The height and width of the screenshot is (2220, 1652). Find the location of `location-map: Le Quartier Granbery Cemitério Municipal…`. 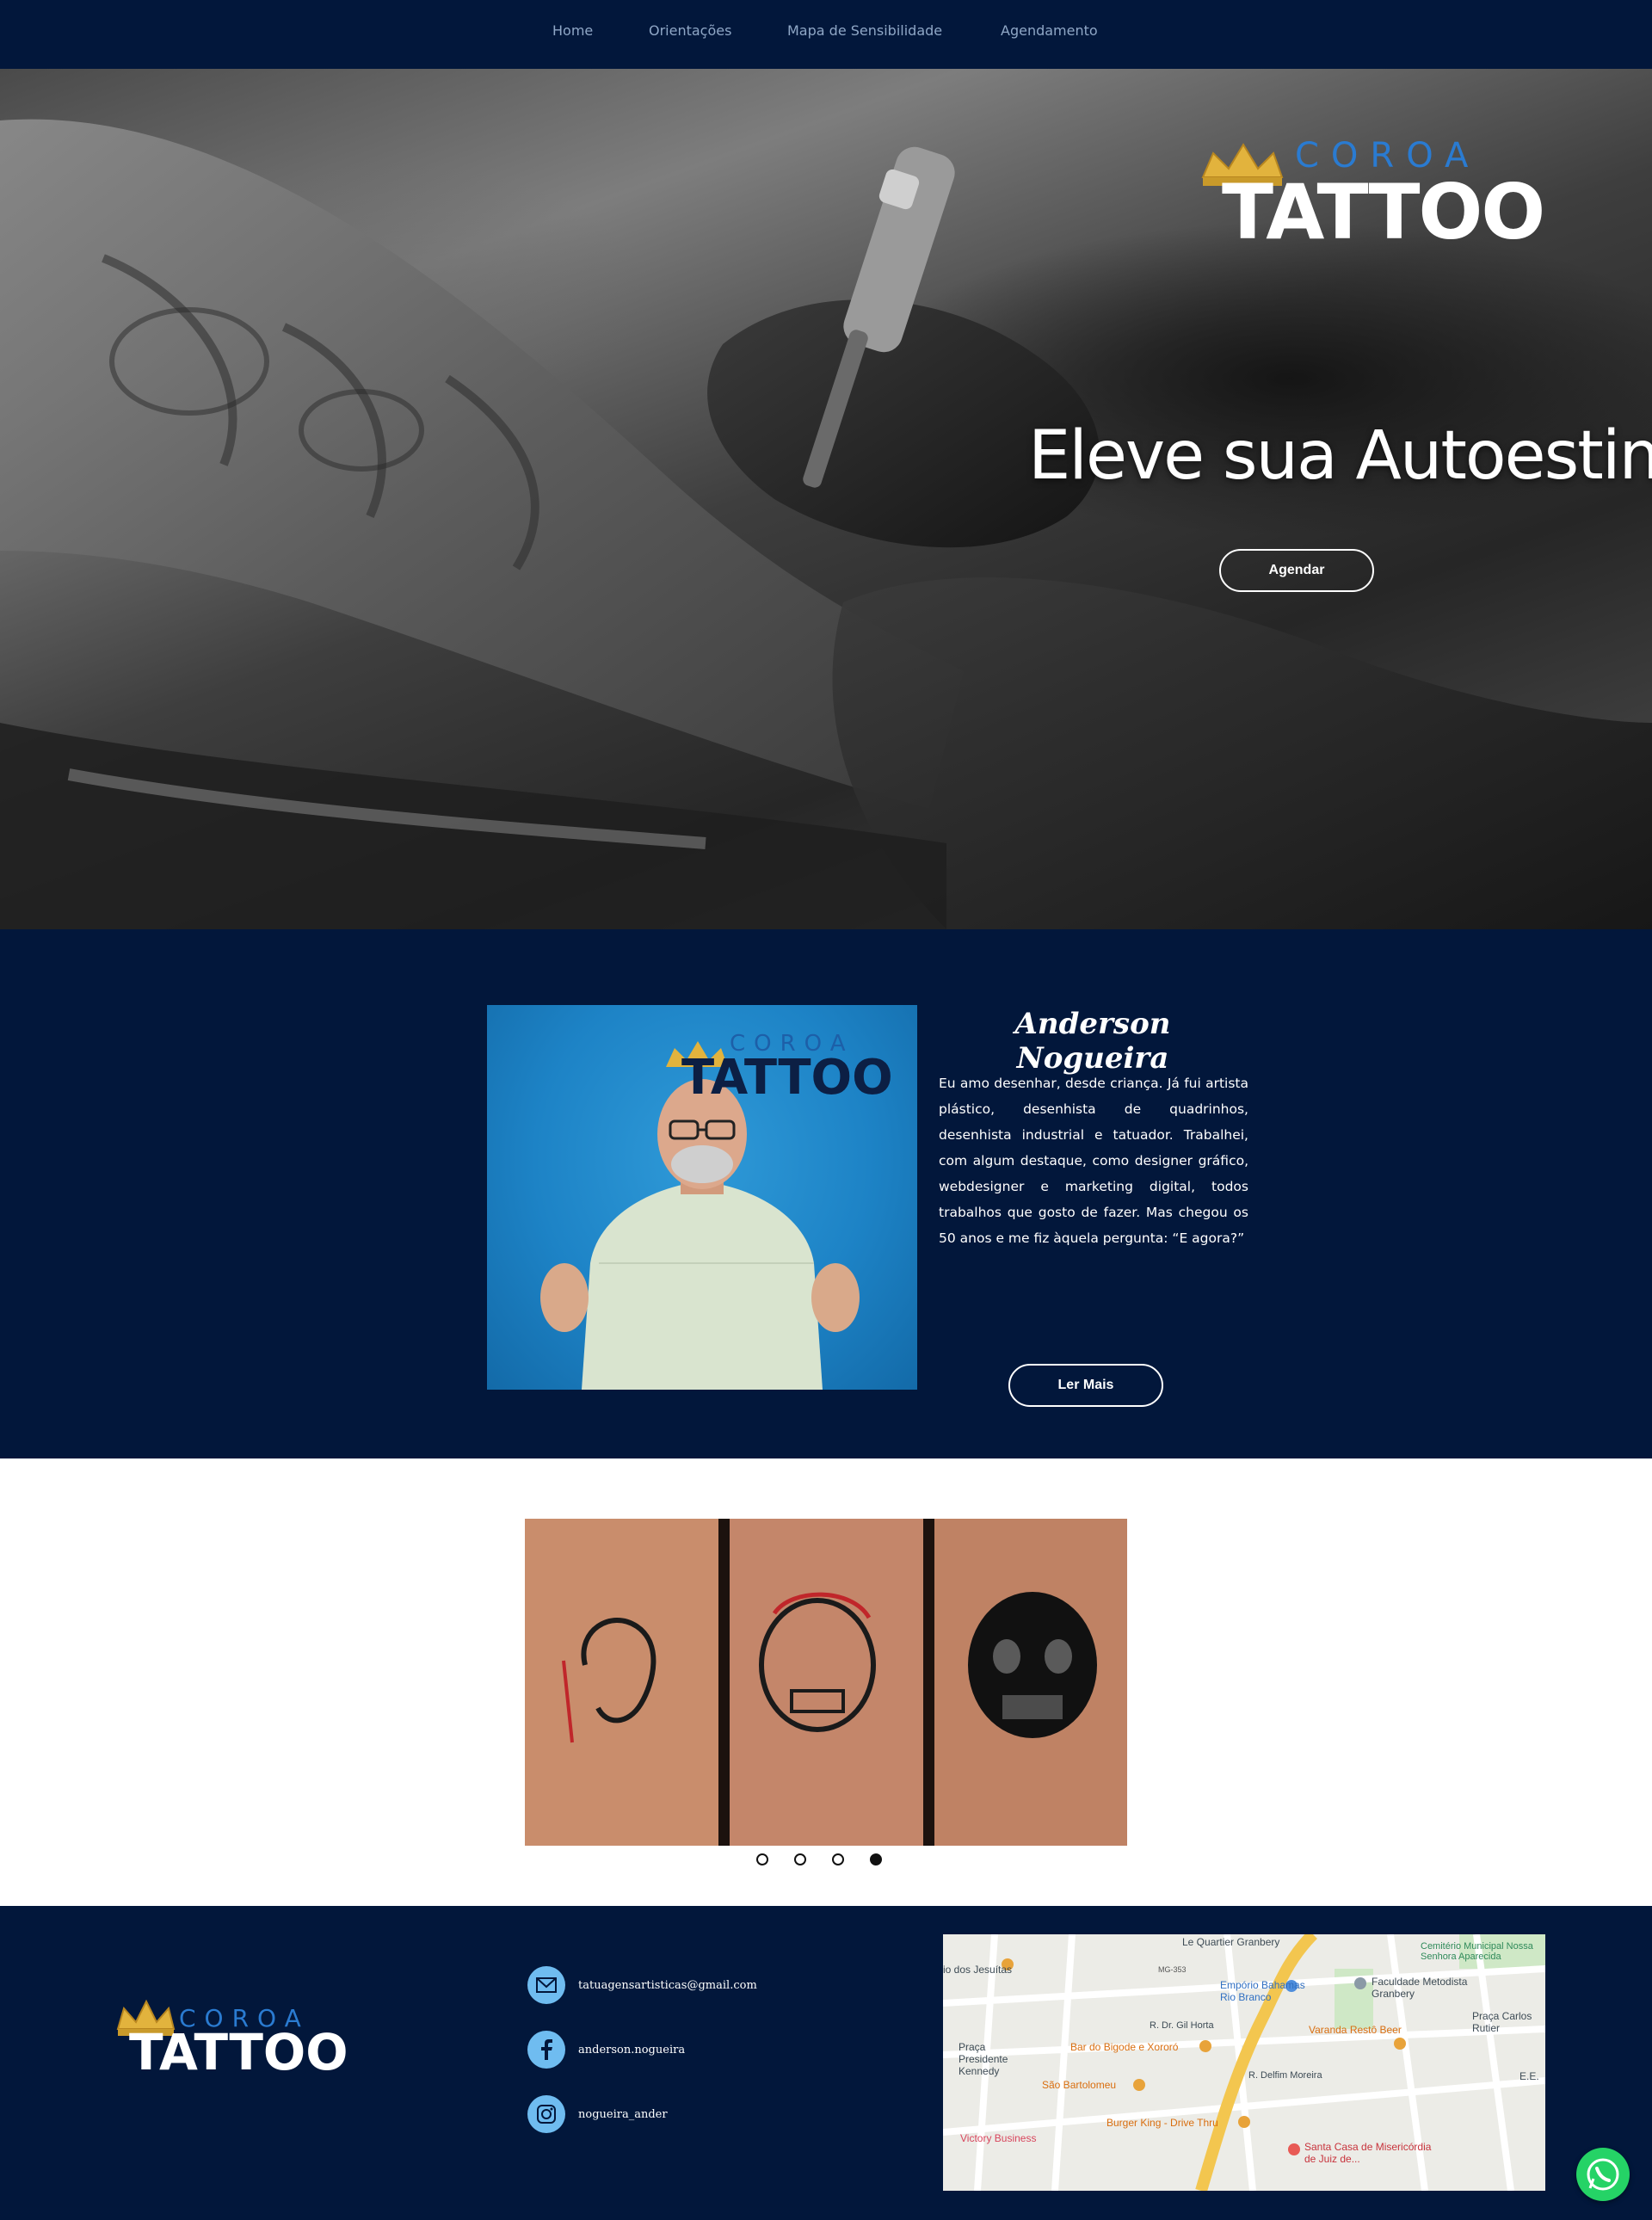

location-map: Le Quartier Granbery Cemitério Municipal… is located at coordinates (1244, 2062).